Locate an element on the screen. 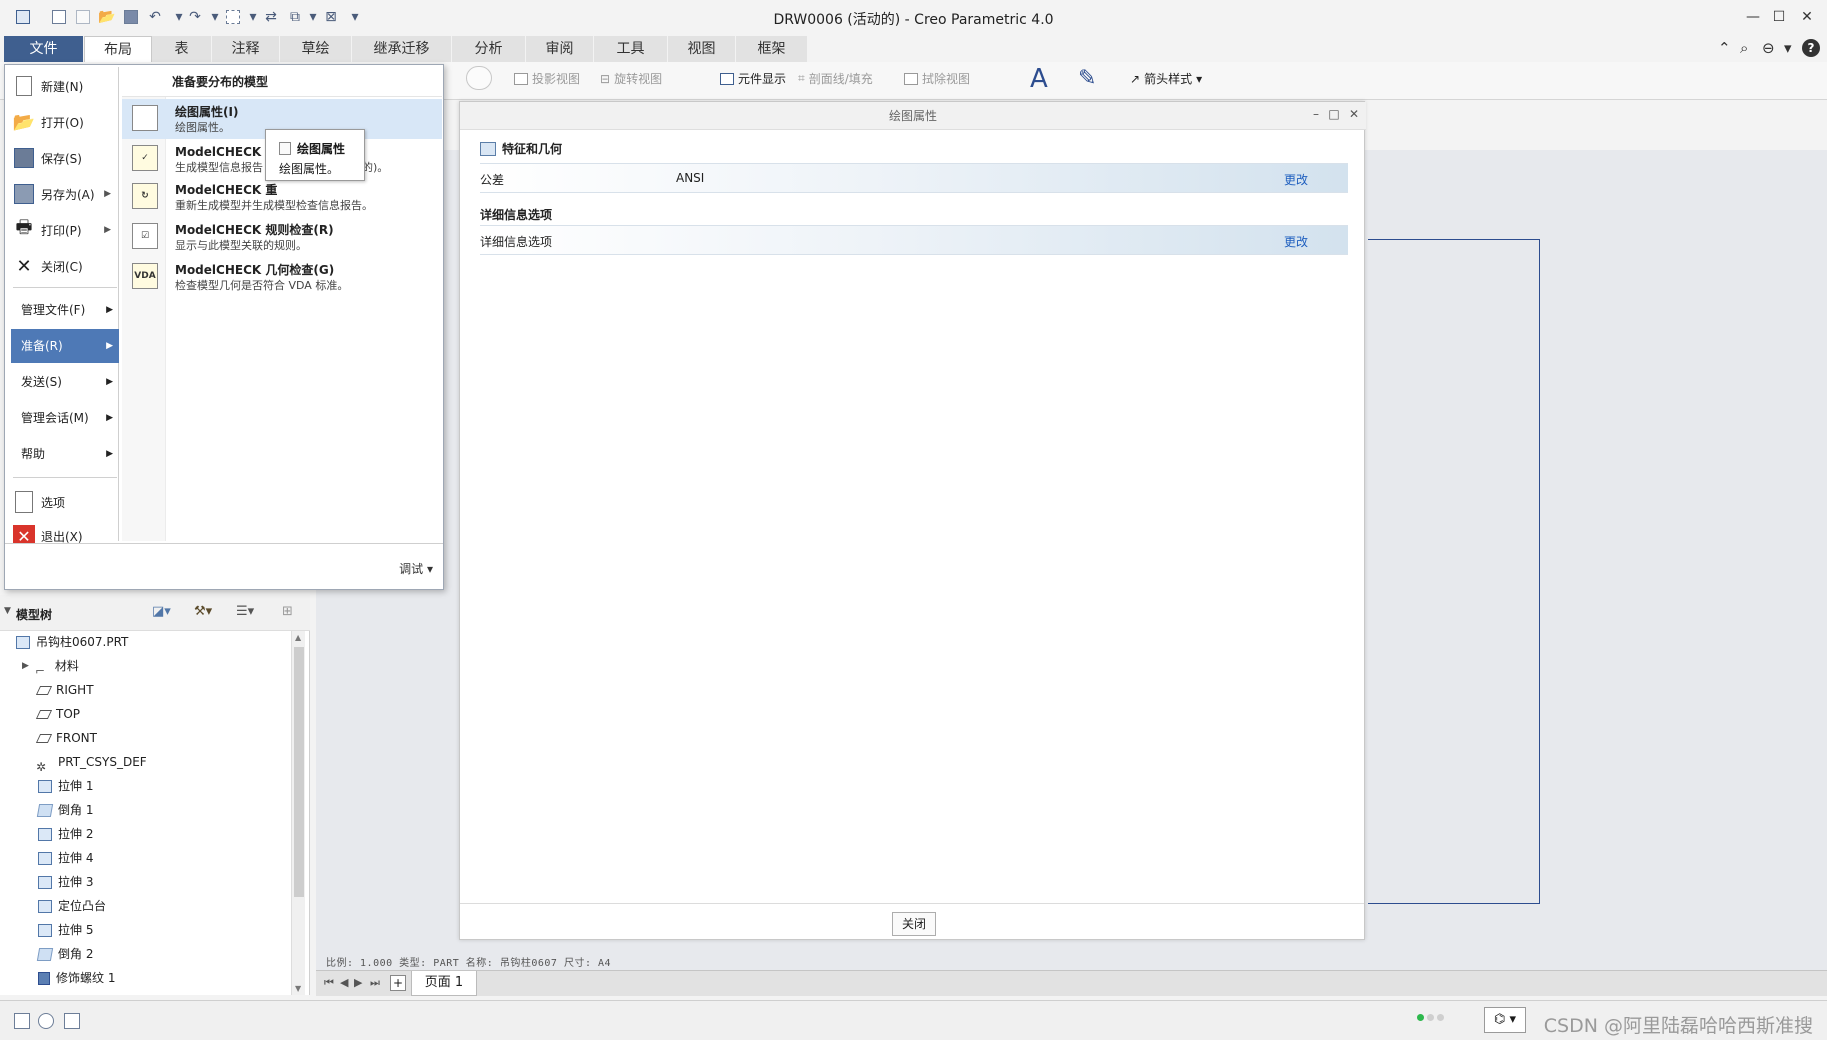  tree-item-locating-boss: 定位凸台 is located at coordinates (72, 906).